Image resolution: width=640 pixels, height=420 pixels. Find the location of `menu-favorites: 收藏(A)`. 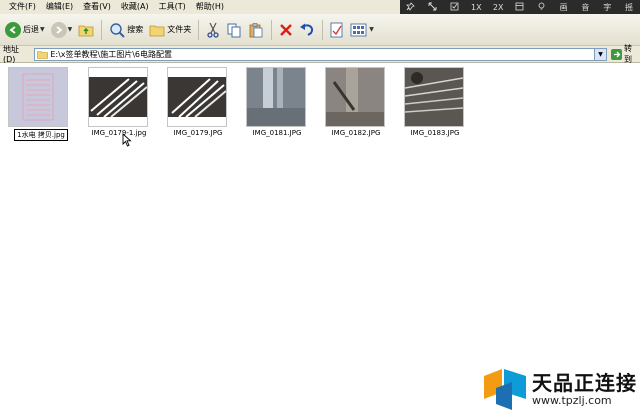

menu-favorites: 收藏(A) is located at coordinates (135, 7).